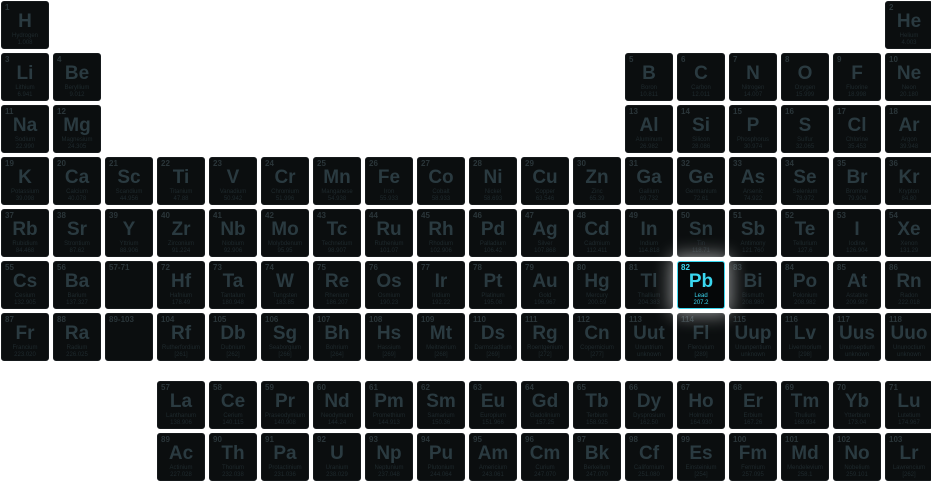  What do you see at coordinates (285, 285) in the screenshot?
I see `element-cell-w: 74 W Tungsten 183.85` at bounding box center [285, 285].